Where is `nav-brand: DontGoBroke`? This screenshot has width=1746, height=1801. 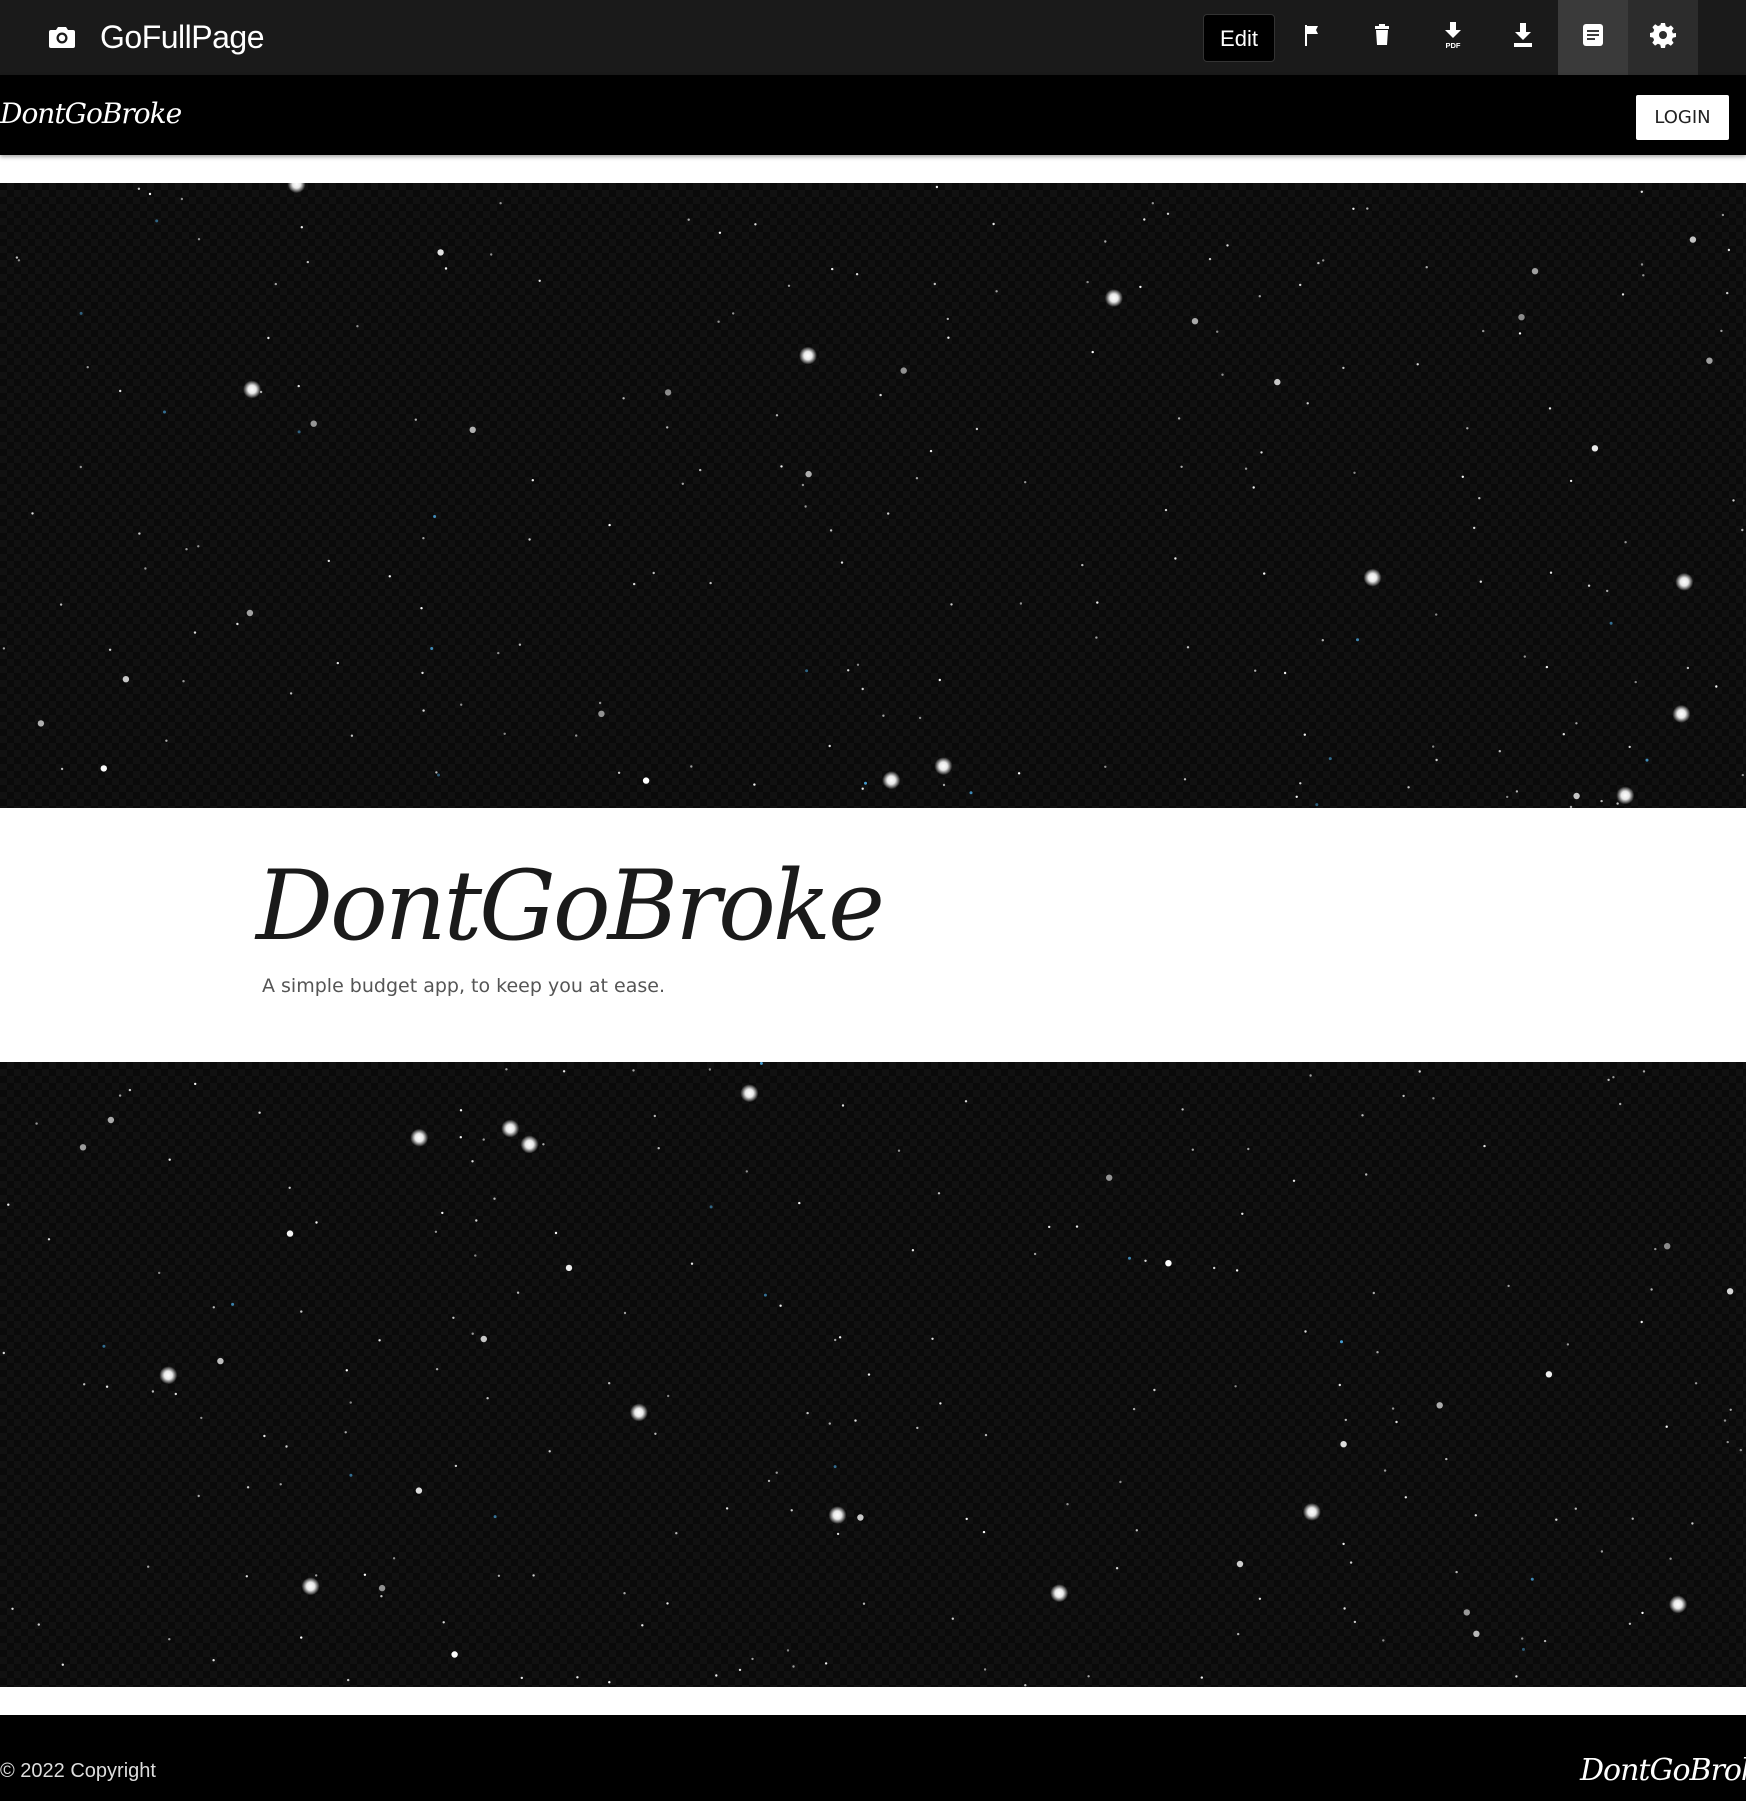
nav-brand: DontGoBroke is located at coordinates (91, 113).